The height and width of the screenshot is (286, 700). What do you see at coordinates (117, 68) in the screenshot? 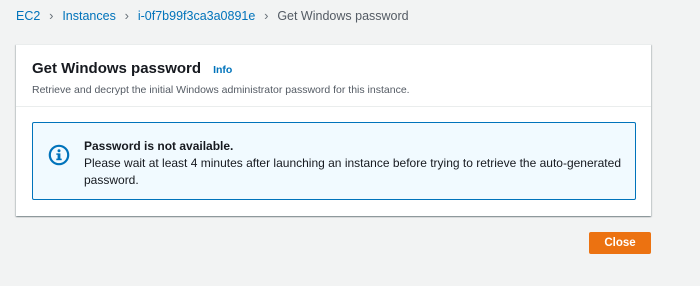
I see `page-title: Get Windows password` at bounding box center [117, 68].